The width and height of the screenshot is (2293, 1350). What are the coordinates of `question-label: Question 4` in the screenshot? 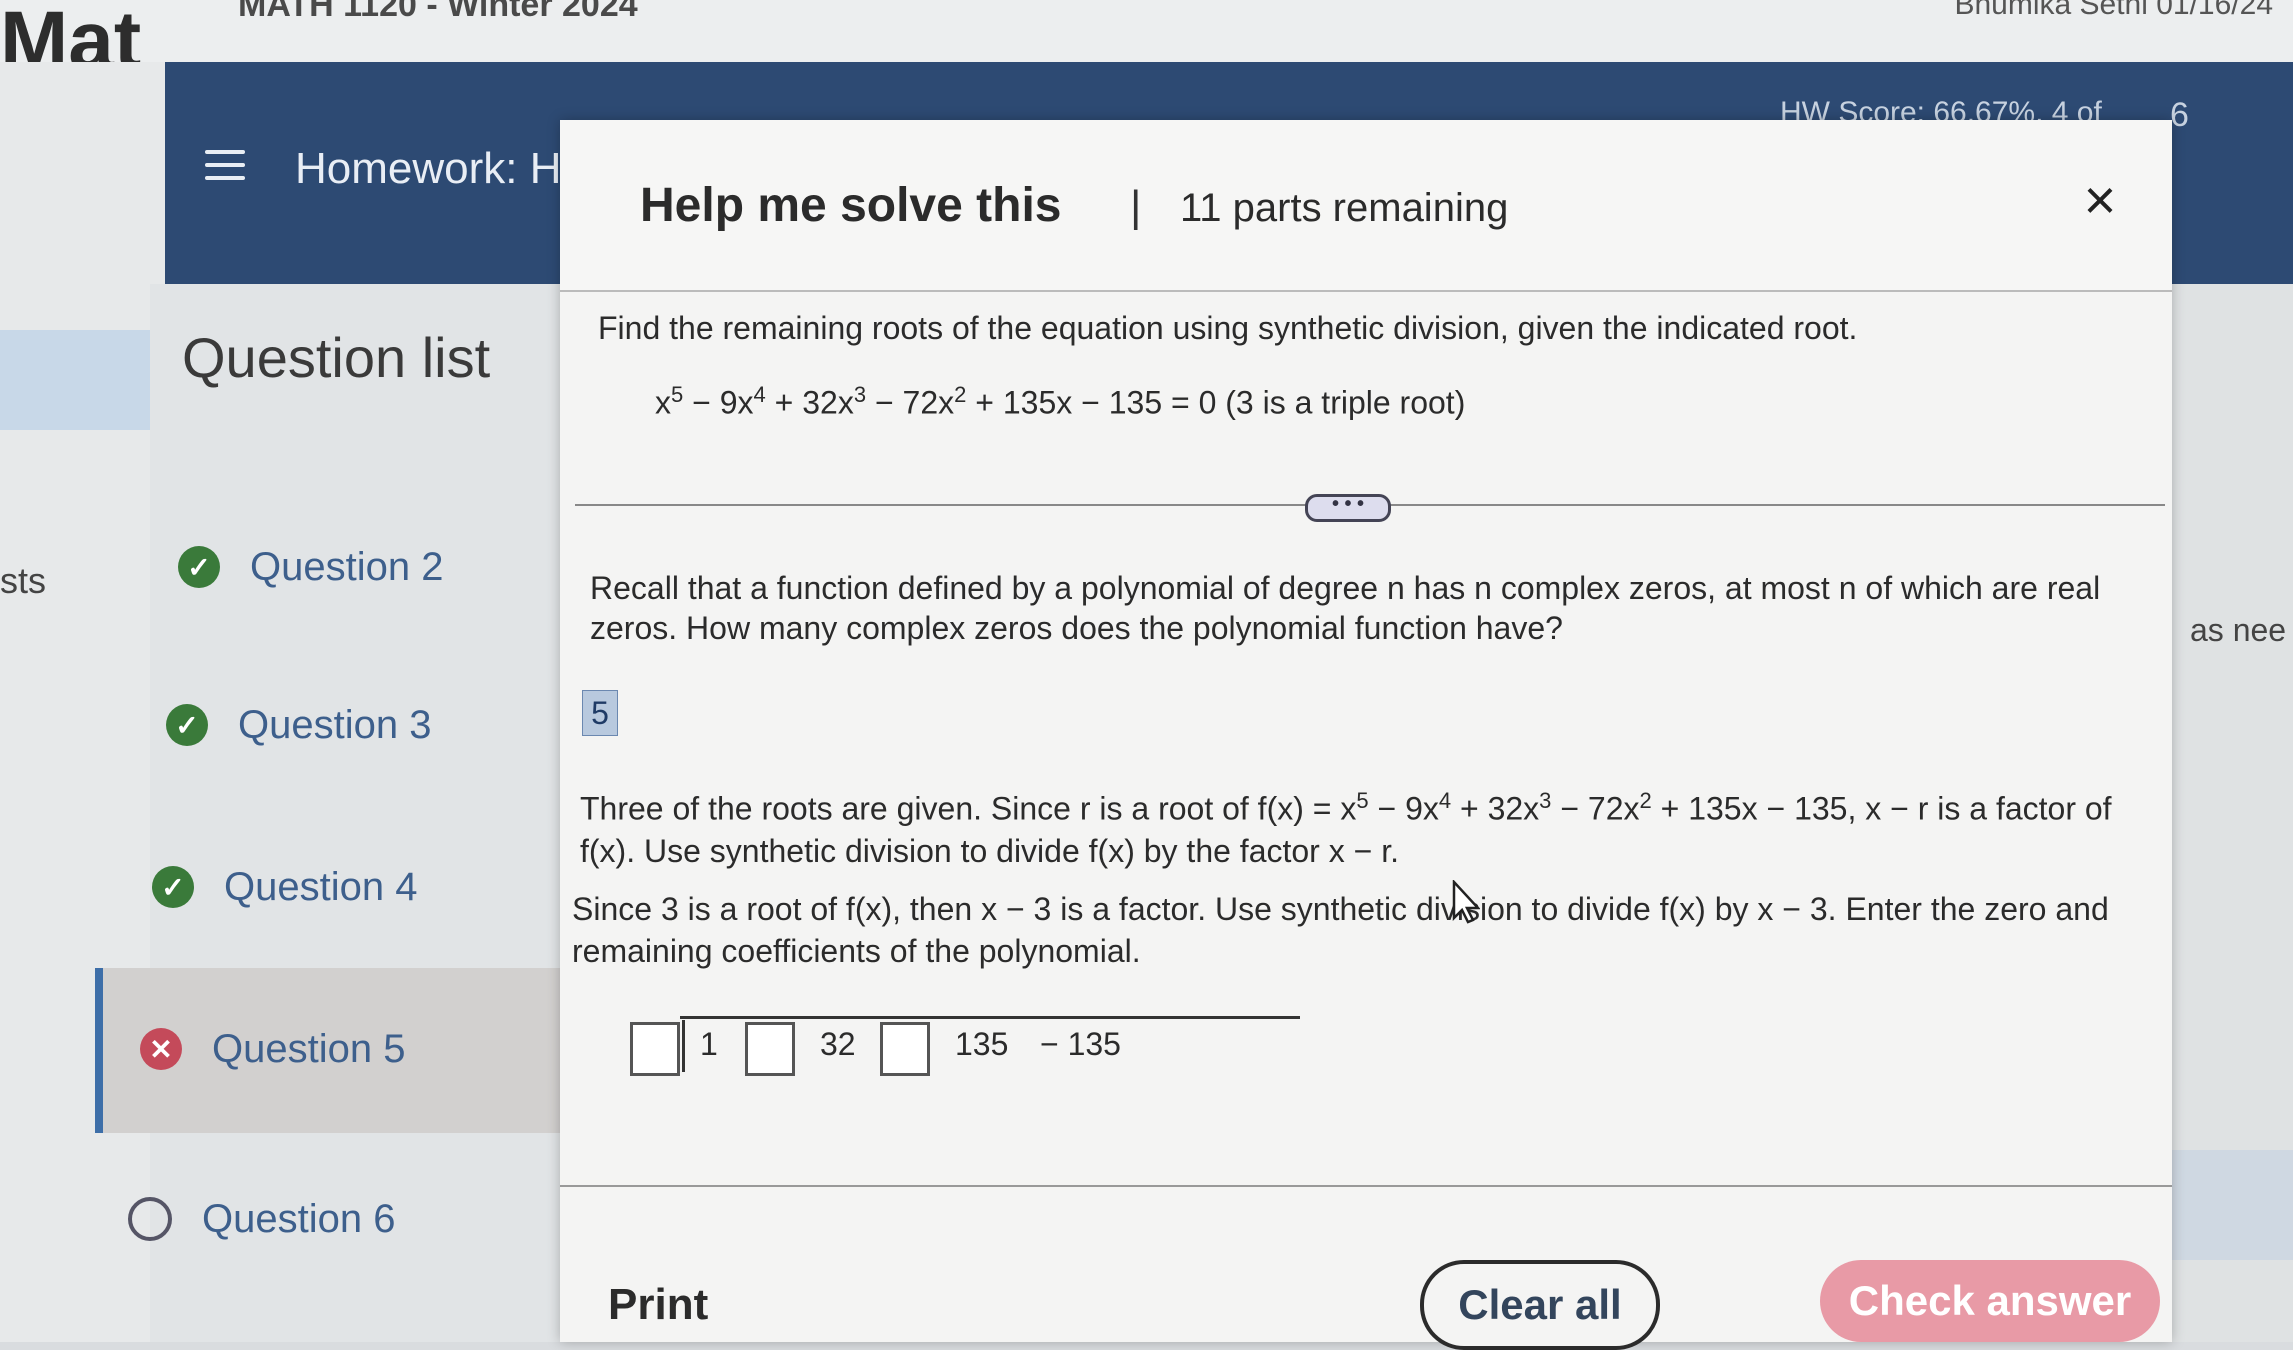 It's located at (321, 886).